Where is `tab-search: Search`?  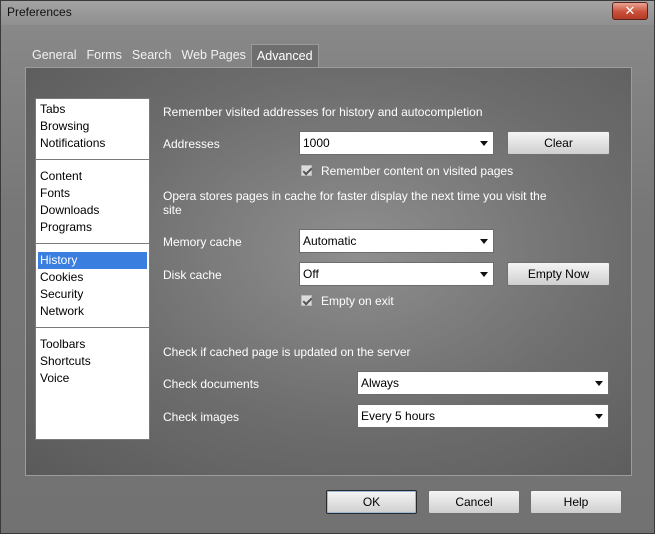 tab-search: Search is located at coordinates (152, 56).